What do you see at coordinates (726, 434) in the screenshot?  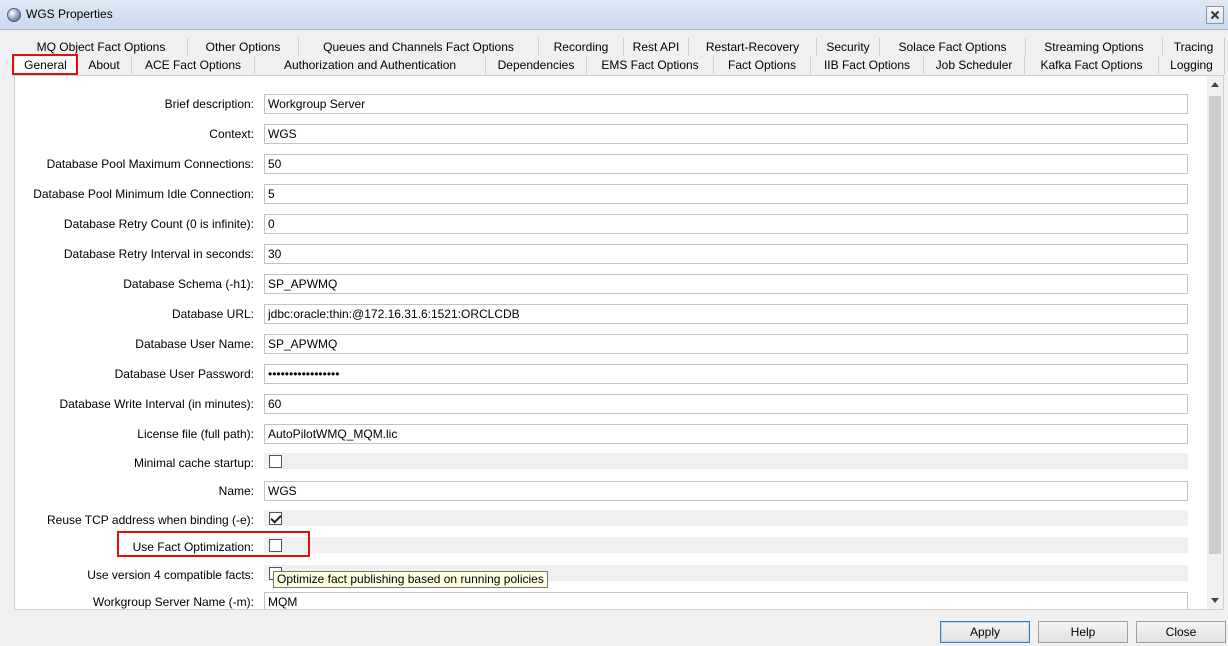 I see `license-file-field` at bounding box center [726, 434].